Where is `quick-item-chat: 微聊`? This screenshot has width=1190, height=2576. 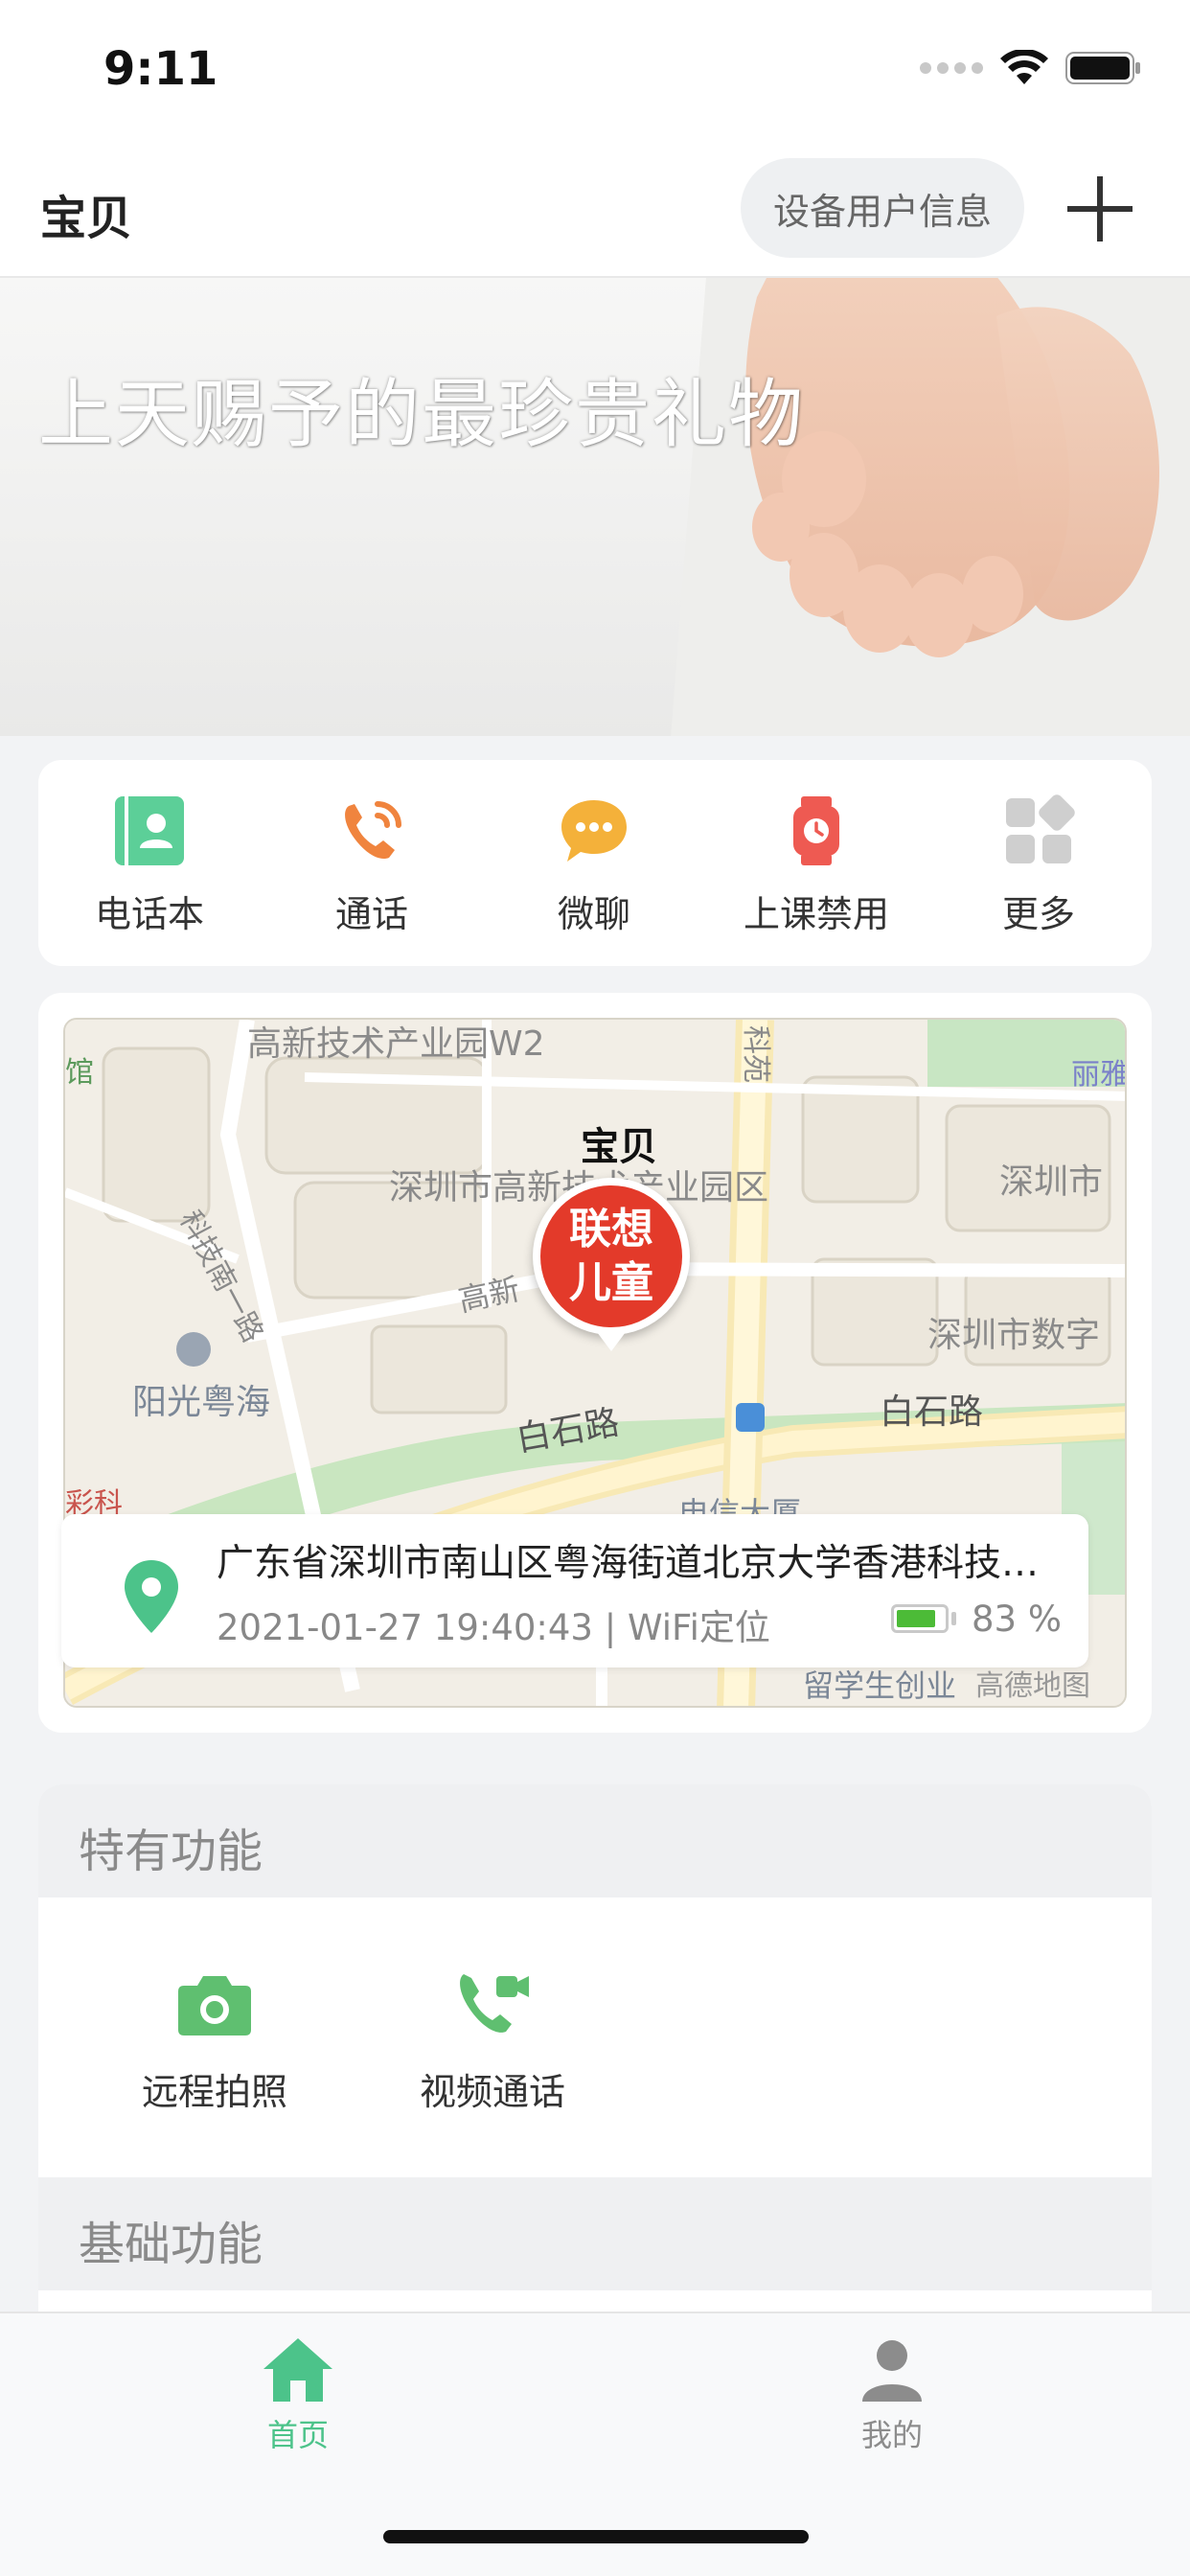 quick-item-chat: 微聊 is located at coordinates (594, 863).